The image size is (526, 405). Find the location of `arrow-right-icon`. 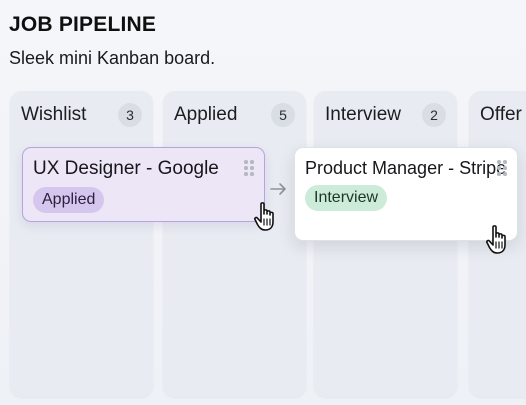

arrow-right-icon is located at coordinates (278, 189).